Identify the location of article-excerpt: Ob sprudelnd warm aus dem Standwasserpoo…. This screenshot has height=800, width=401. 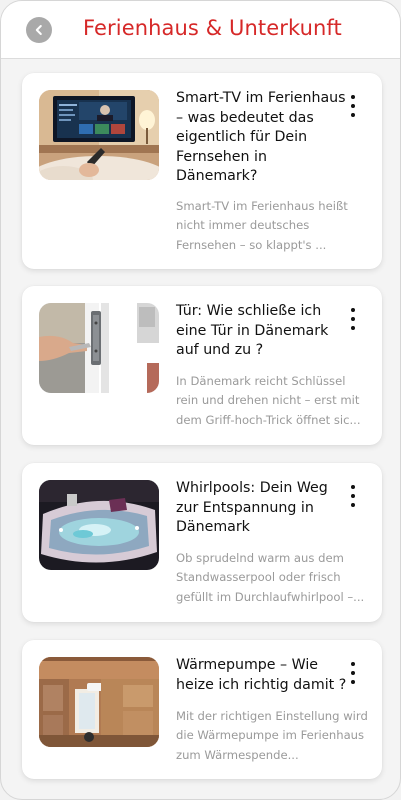
(270, 577).